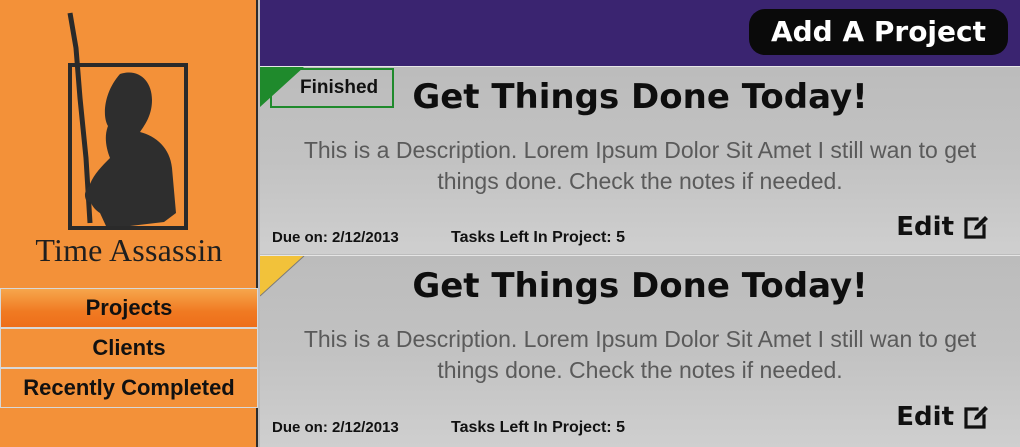 The height and width of the screenshot is (447, 1020). What do you see at coordinates (640, 33) in the screenshot?
I see `top-bar: Add A Project` at bounding box center [640, 33].